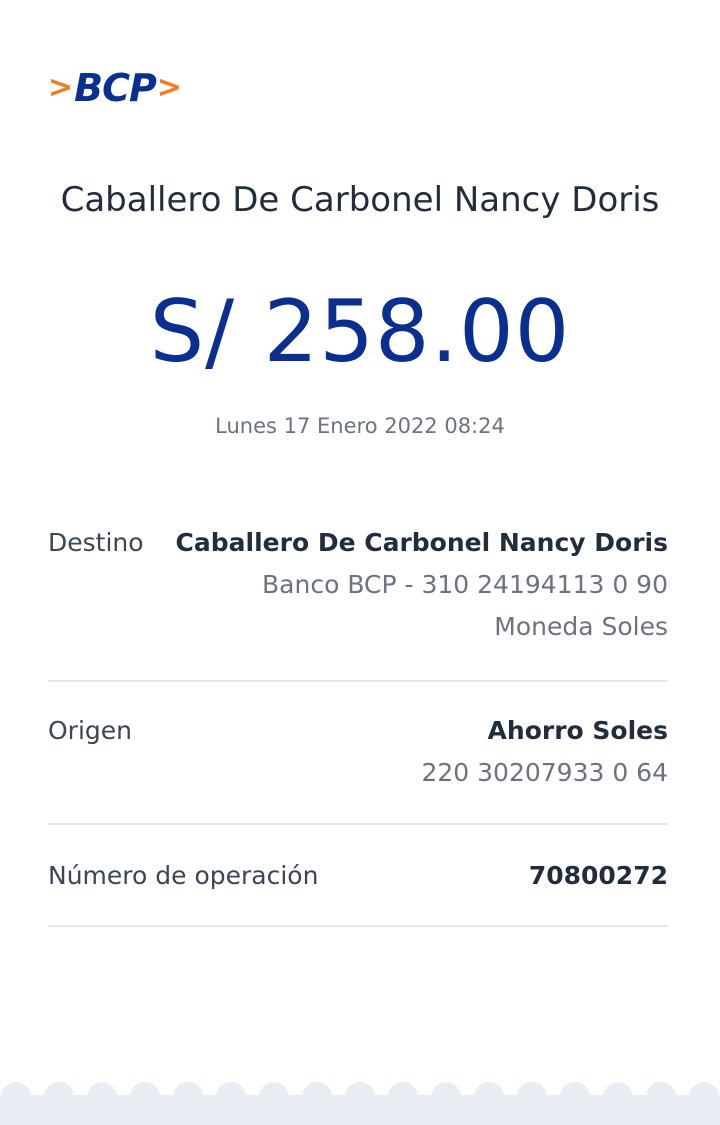  What do you see at coordinates (61, 87) in the screenshot?
I see `left-chevron-icon: >` at bounding box center [61, 87].